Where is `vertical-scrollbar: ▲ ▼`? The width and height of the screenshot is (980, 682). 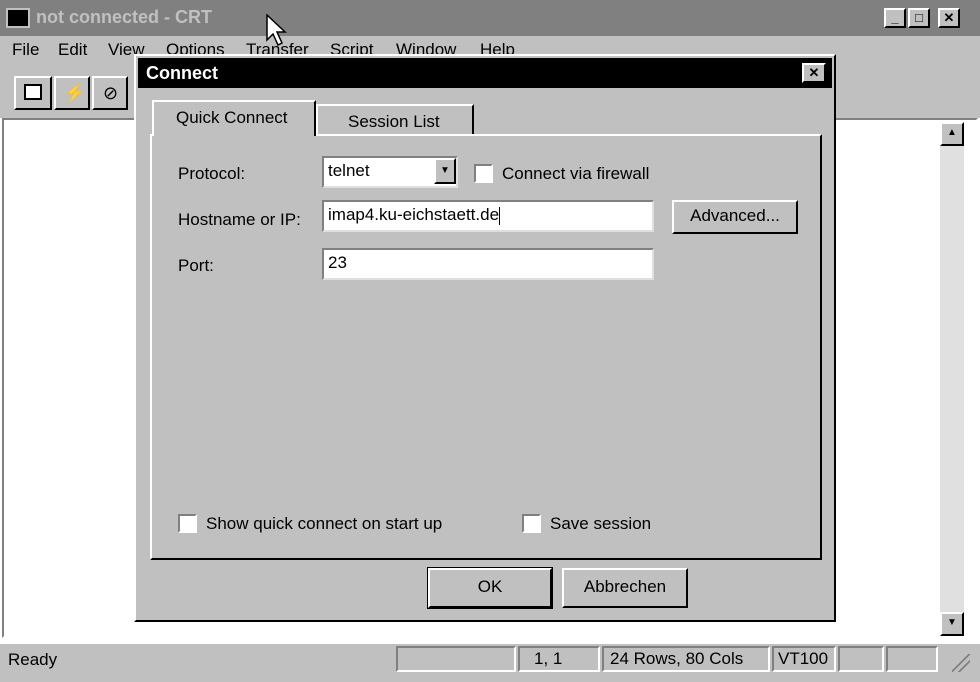
vertical-scrollbar: ▲ ▼ is located at coordinates (952, 379).